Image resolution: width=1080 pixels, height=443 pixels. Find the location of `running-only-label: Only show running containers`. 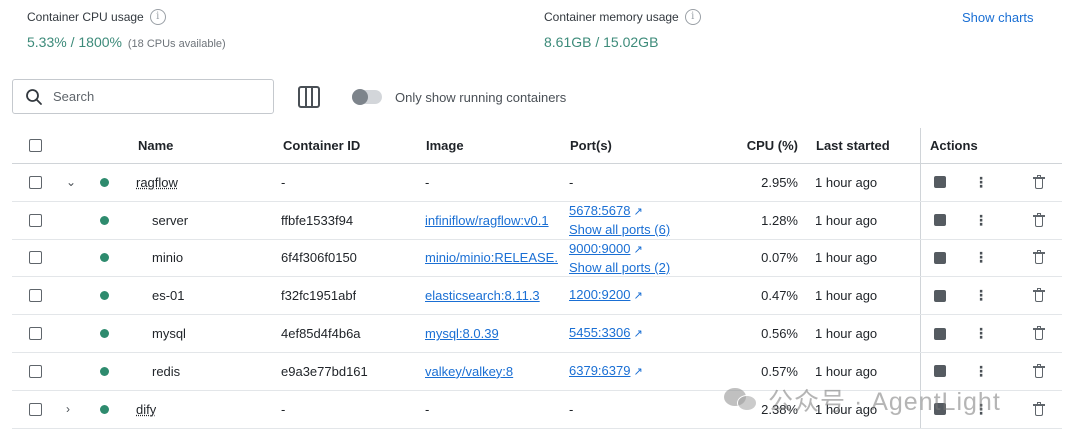

running-only-label: Only show running containers is located at coordinates (481, 97).